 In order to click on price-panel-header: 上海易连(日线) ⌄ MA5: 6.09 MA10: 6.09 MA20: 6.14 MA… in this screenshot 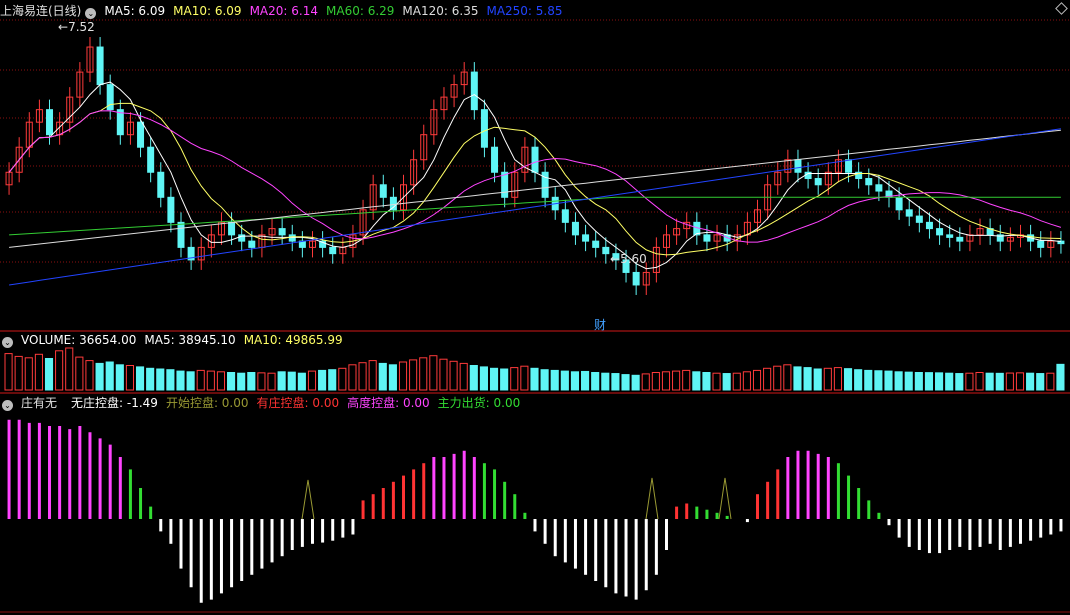, I will do `click(289, 11)`.